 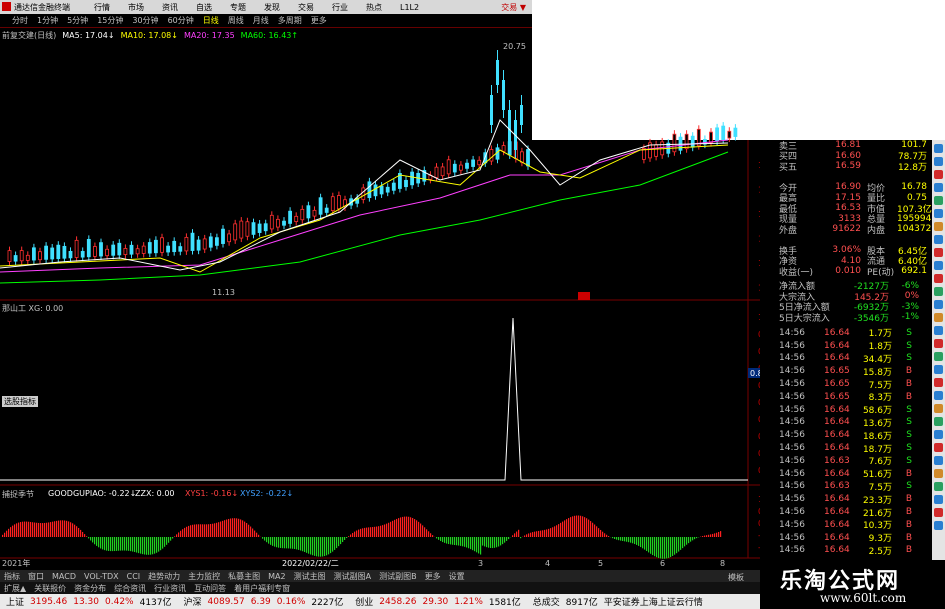 What do you see at coordinates (262, 588) in the screenshot?
I see `extension-tab: 着用户福利专窗` at bounding box center [262, 588].